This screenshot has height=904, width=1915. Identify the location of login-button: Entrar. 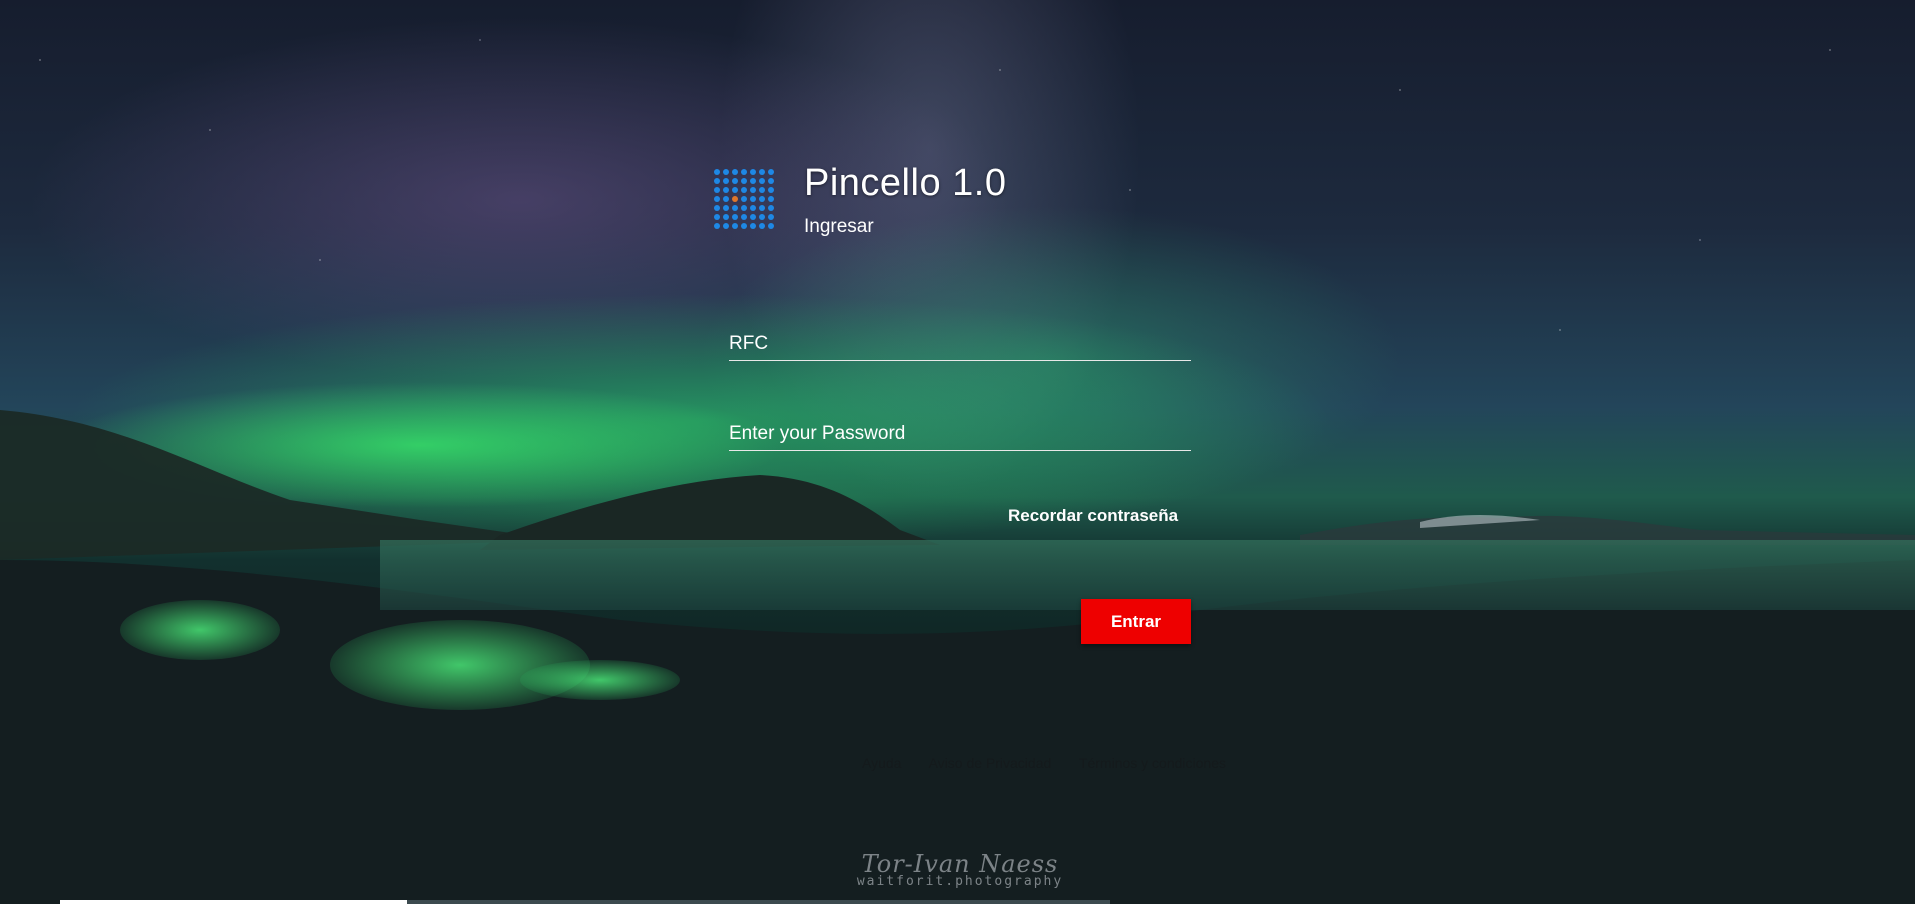
(1136, 621).